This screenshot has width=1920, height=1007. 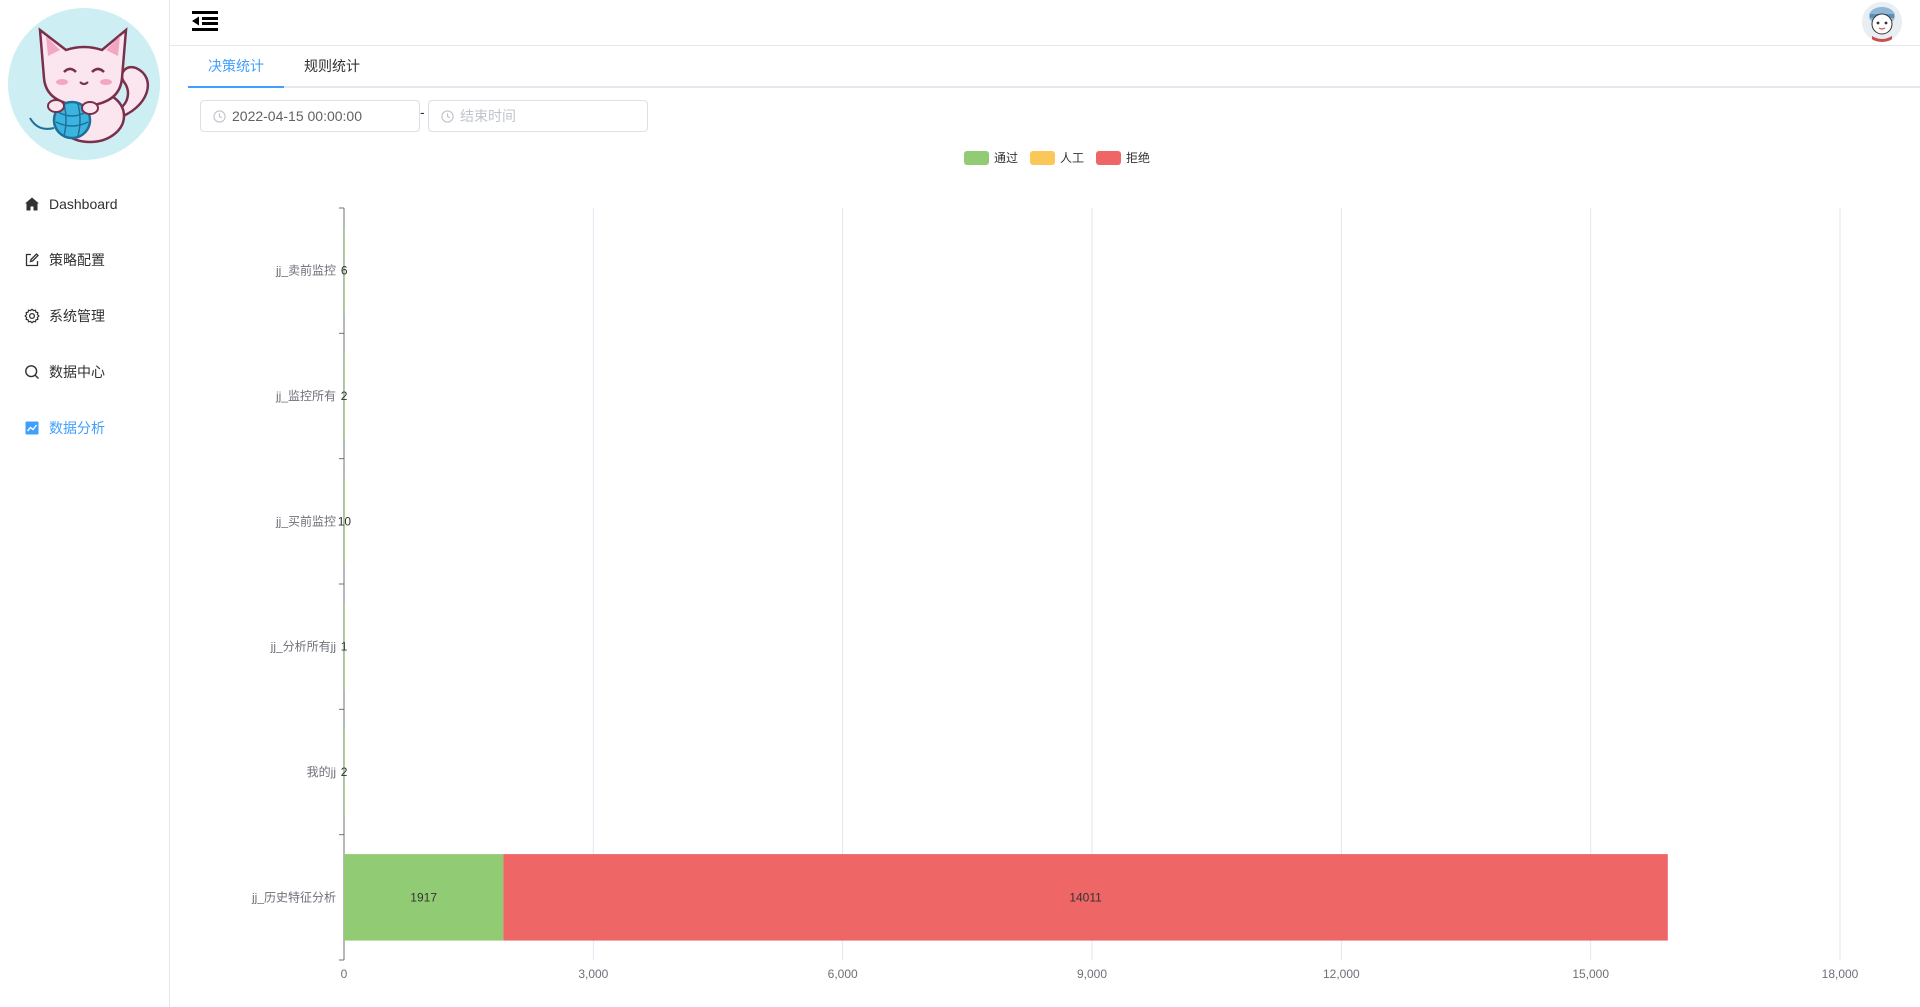 What do you see at coordinates (1006, 158) in the screenshot?
I see `legend-label: 通过` at bounding box center [1006, 158].